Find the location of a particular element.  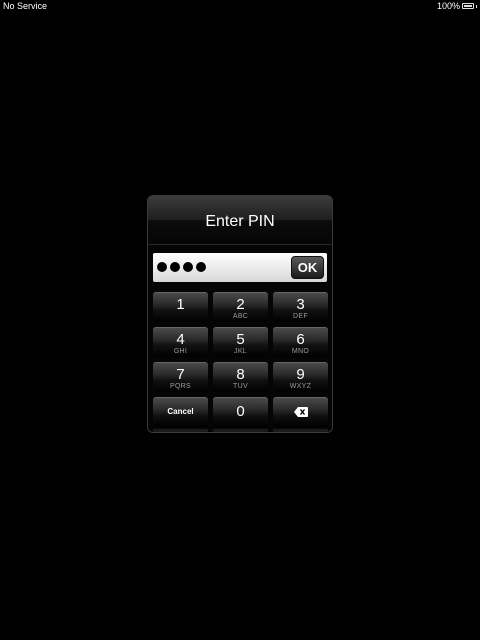

key-number: 2 is located at coordinates (240, 304).